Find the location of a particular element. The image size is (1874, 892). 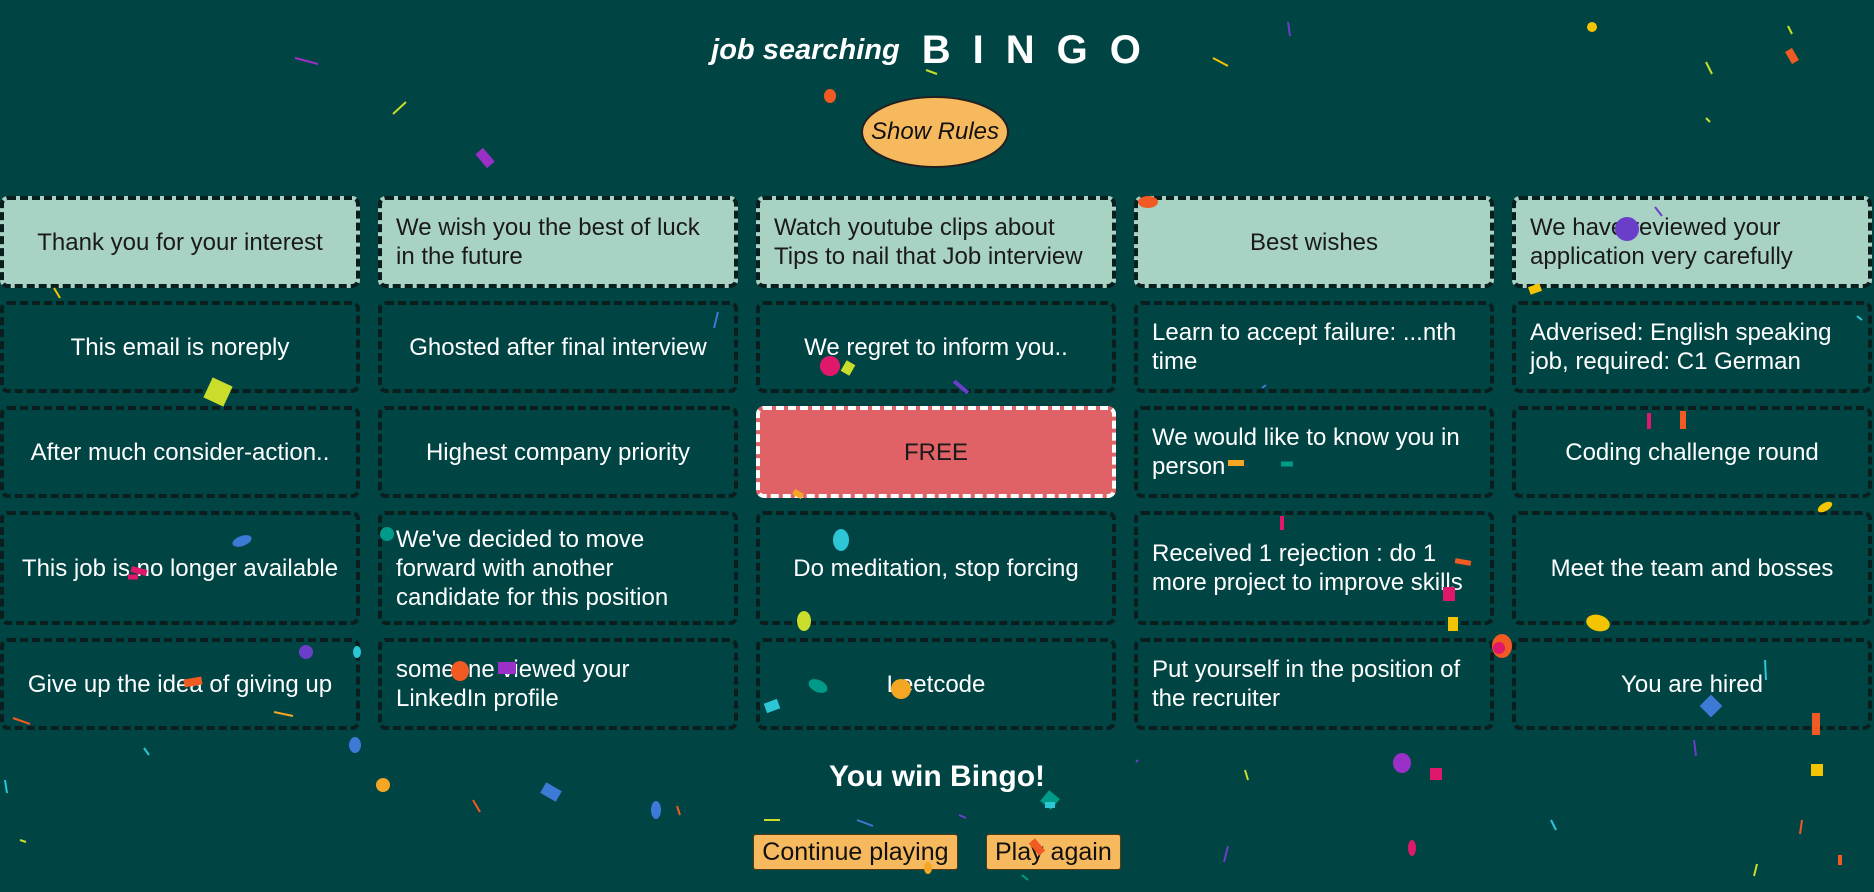

bingo-cell-label: Meet the team and bosses is located at coordinates (1692, 568).